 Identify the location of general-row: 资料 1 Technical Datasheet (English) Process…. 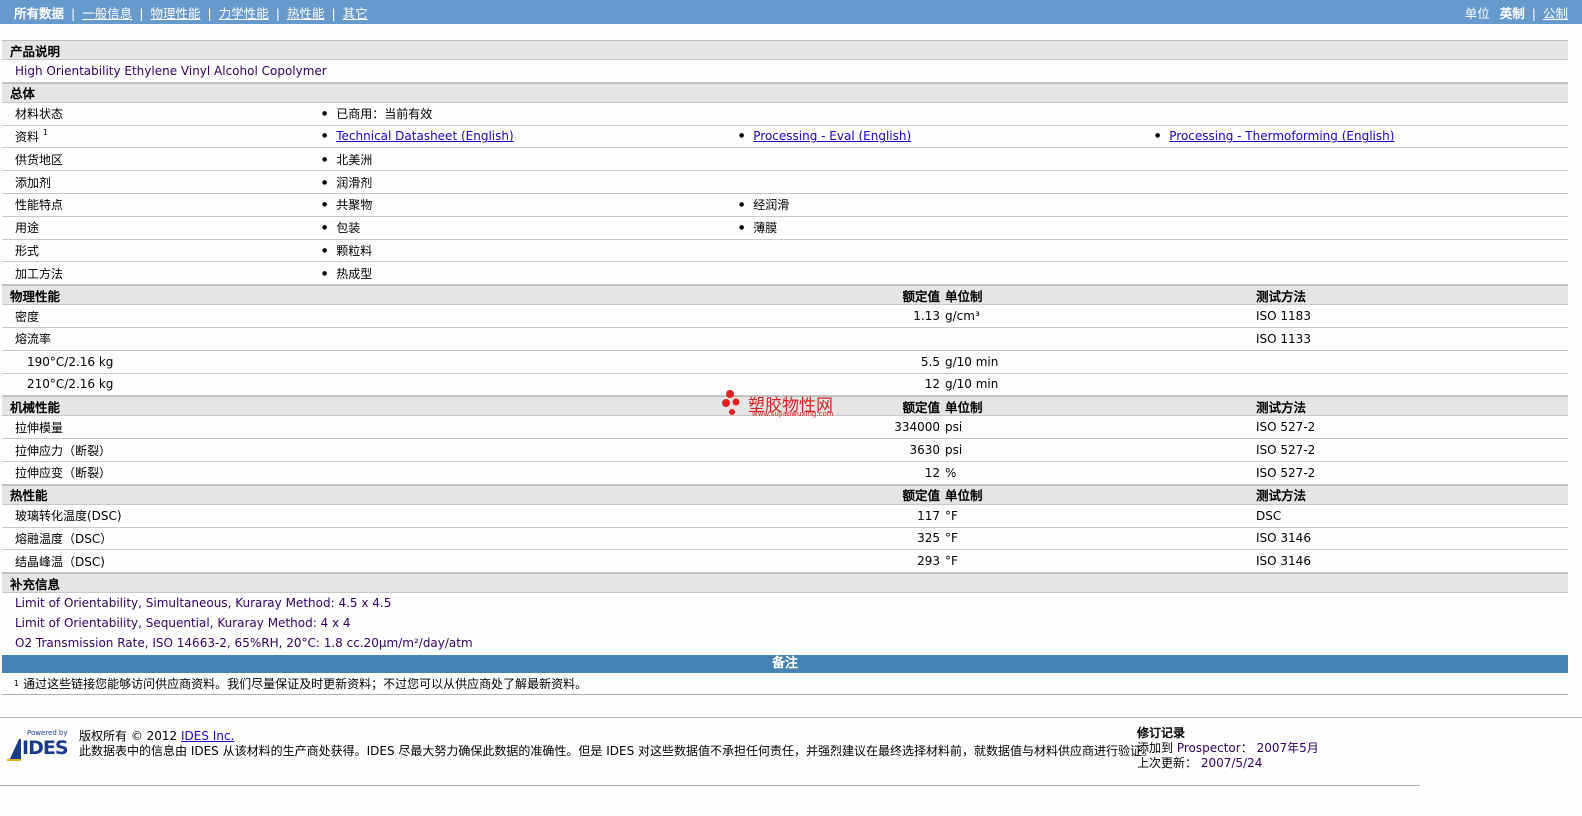
(785, 137).